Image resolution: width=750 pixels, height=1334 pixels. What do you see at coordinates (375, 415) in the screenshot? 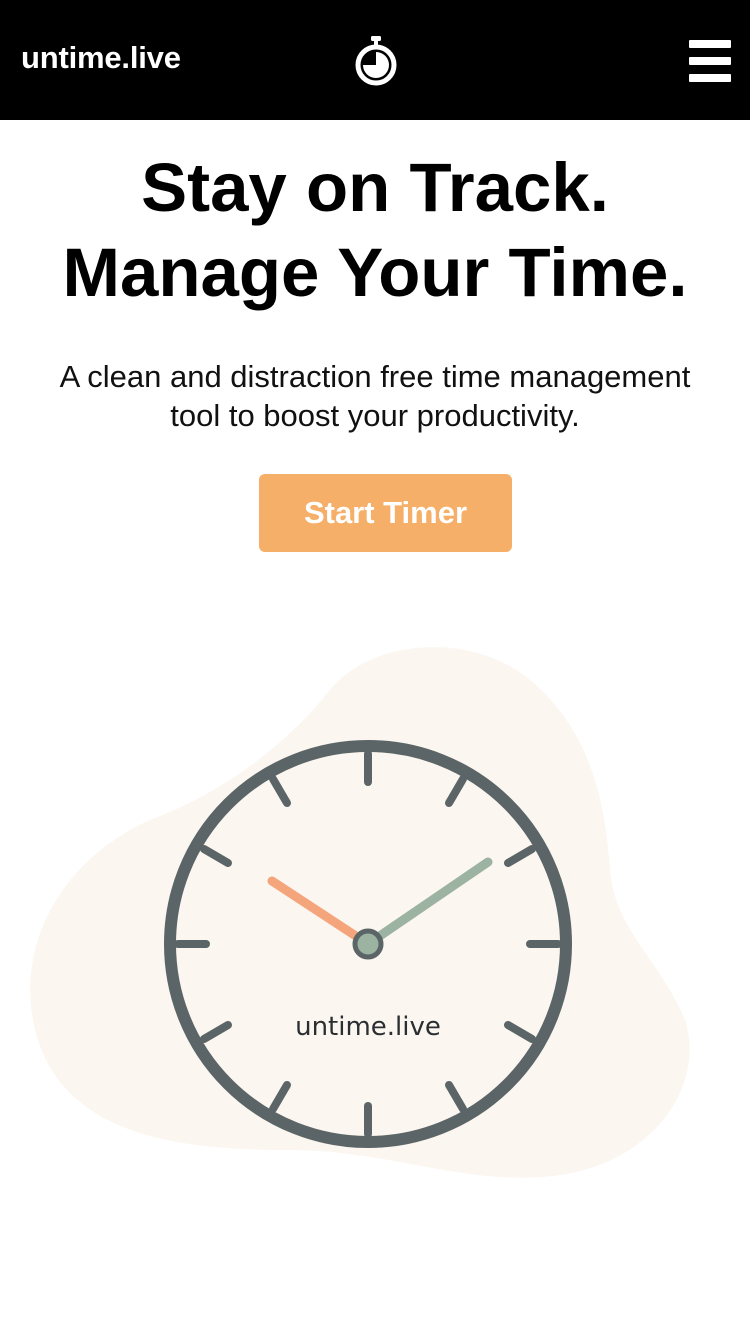
I see `hero-subtitle-line-2: tool to boost your productivity.` at bounding box center [375, 415].